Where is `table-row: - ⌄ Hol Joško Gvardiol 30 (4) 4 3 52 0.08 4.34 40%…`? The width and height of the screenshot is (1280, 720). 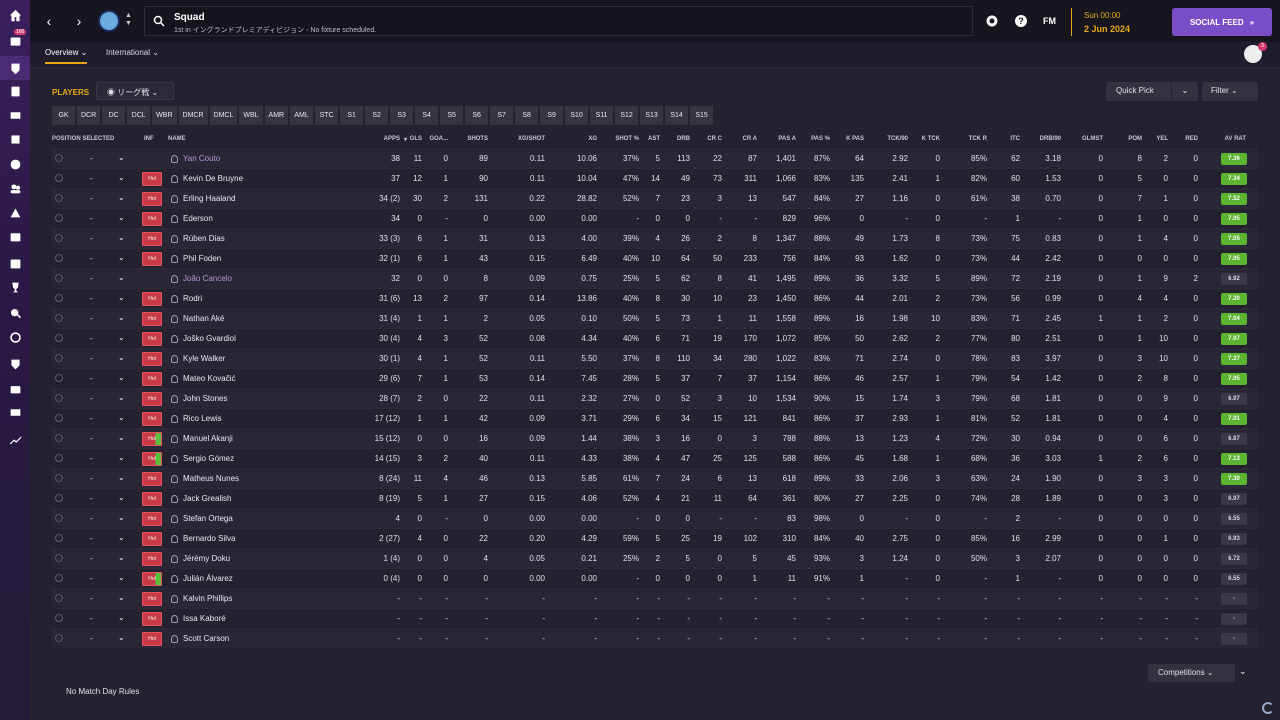 table-row: - ⌄ Hol Joško Gvardiol 30 (4) 4 3 52 0.08 4.34 40%… is located at coordinates (655, 338).